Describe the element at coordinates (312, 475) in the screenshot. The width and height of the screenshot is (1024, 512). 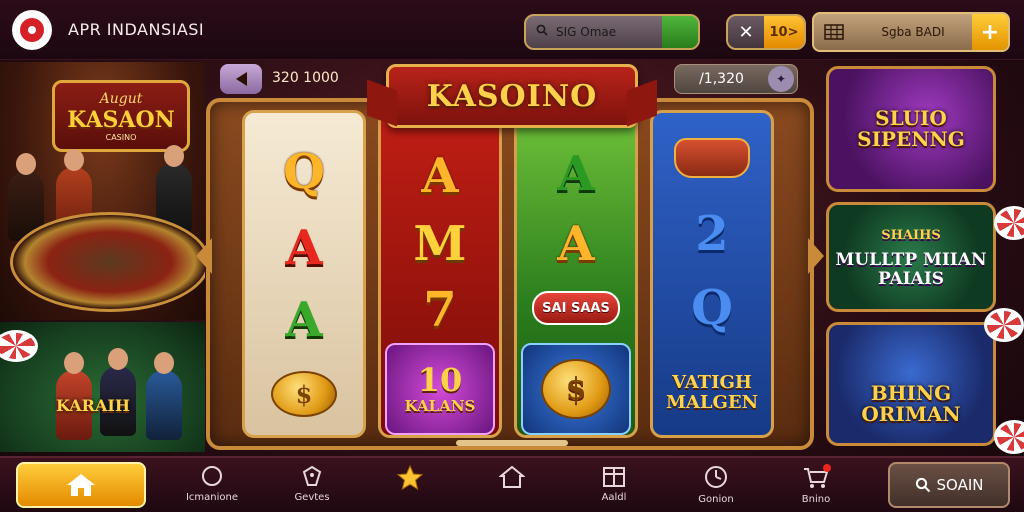
I see `tag-icon` at that location.